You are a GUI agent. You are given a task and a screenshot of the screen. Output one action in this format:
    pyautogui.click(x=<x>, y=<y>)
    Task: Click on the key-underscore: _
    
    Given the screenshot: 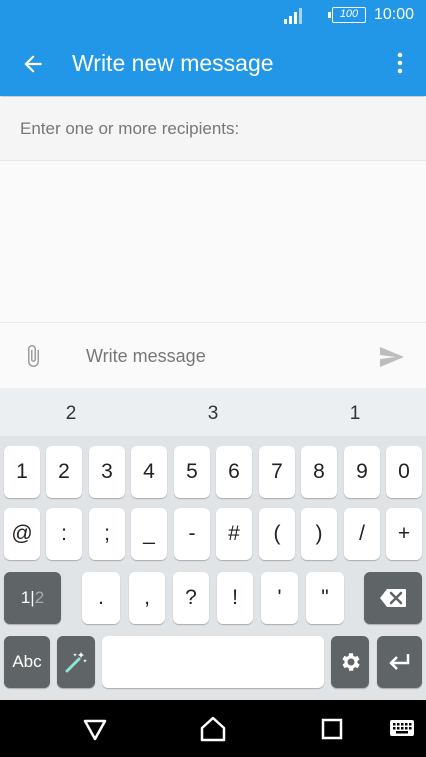 What is the action you would take?
    pyautogui.click(x=149, y=534)
    